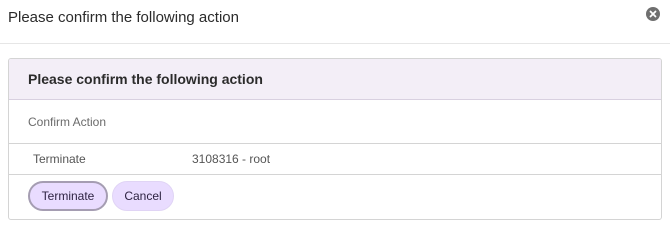  Describe the element at coordinates (231, 159) in the screenshot. I see `target-value: 3108316 - root` at that location.